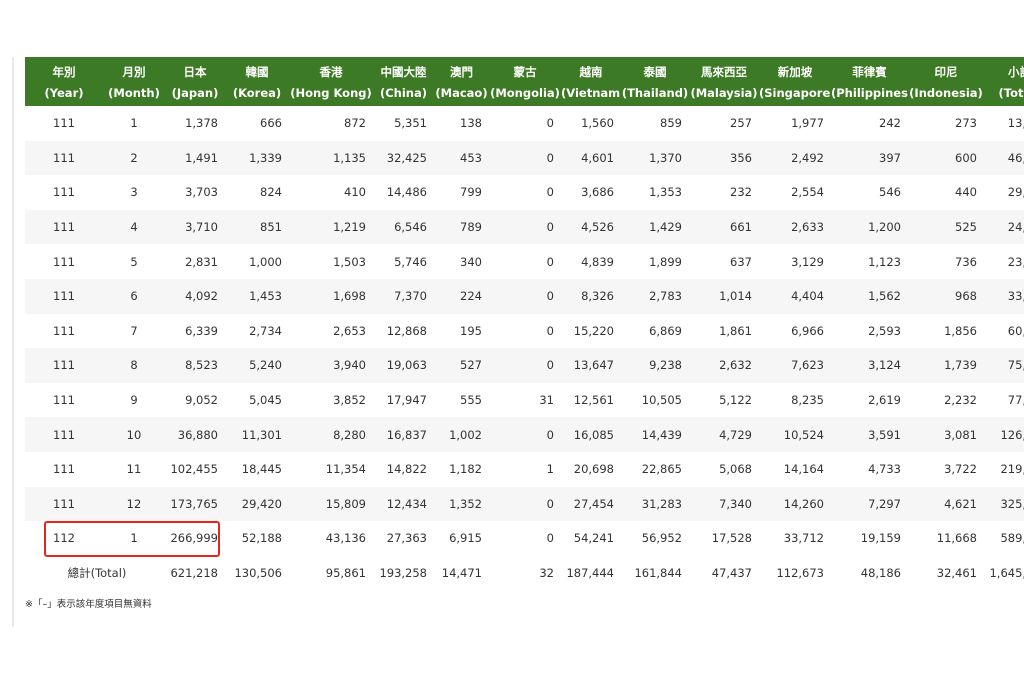  Describe the element at coordinates (724, 227) in the screenshot. I see `value-cell: 661` at that location.